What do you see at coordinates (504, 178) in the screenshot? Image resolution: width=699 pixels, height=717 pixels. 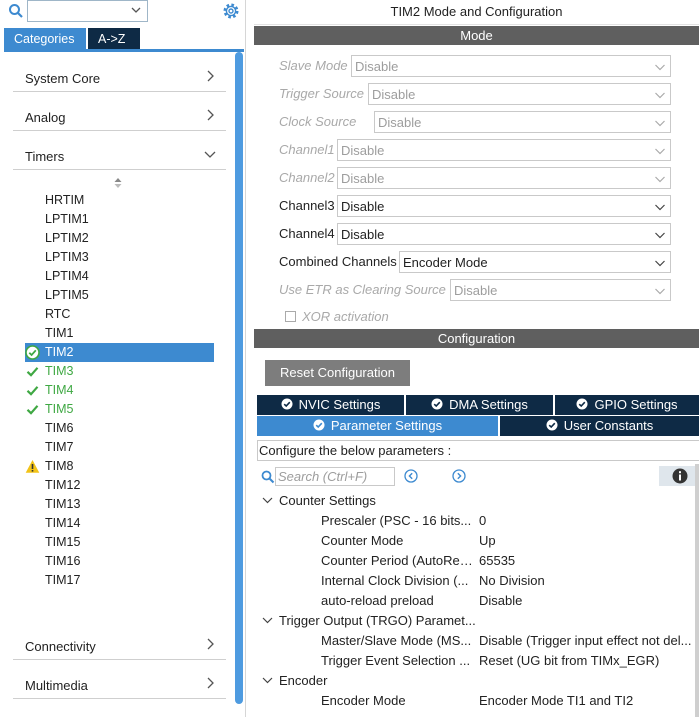 I see `channel2-select: Disable` at bounding box center [504, 178].